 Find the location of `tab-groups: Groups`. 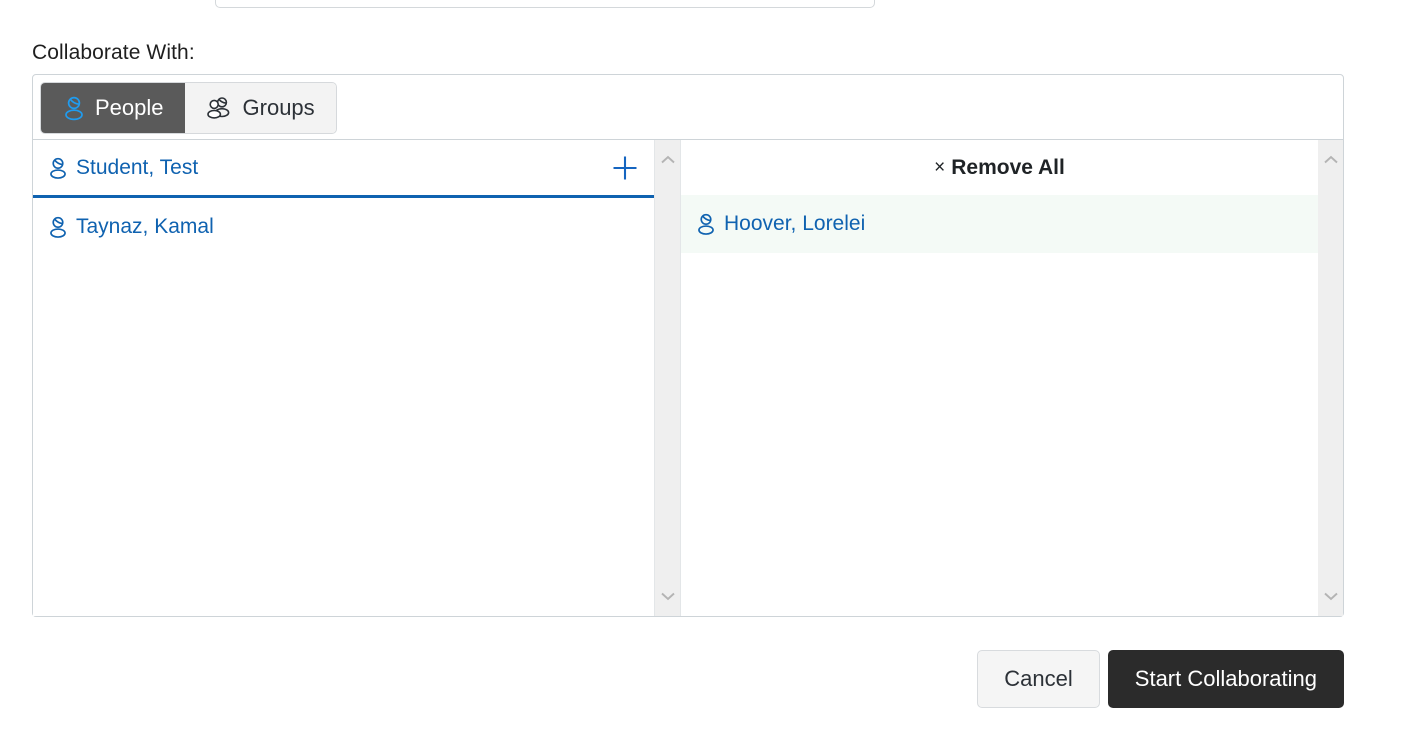

tab-groups: Groups is located at coordinates (260, 108).